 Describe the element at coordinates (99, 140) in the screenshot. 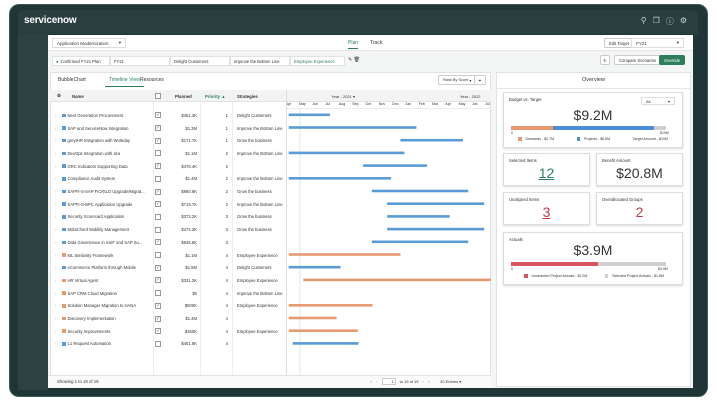

I see `row-name: greytHR Integration with Workday` at that location.